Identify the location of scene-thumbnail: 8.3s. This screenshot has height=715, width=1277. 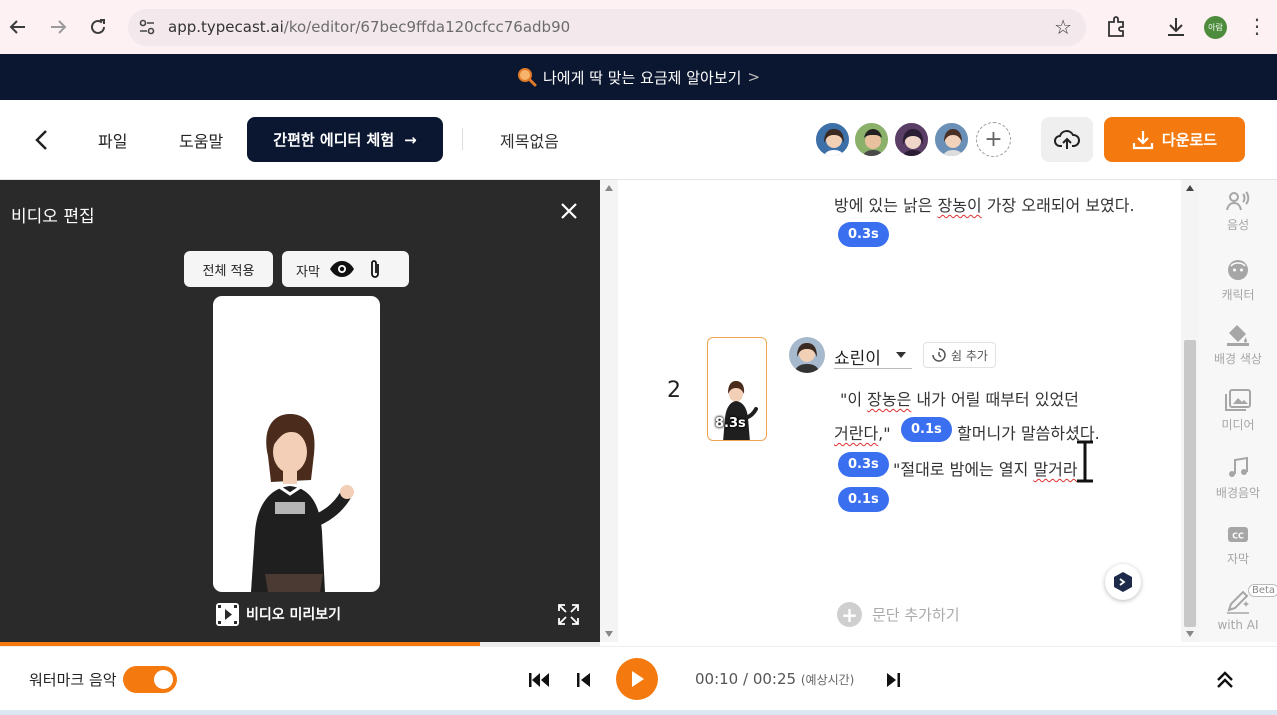
(737, 389).